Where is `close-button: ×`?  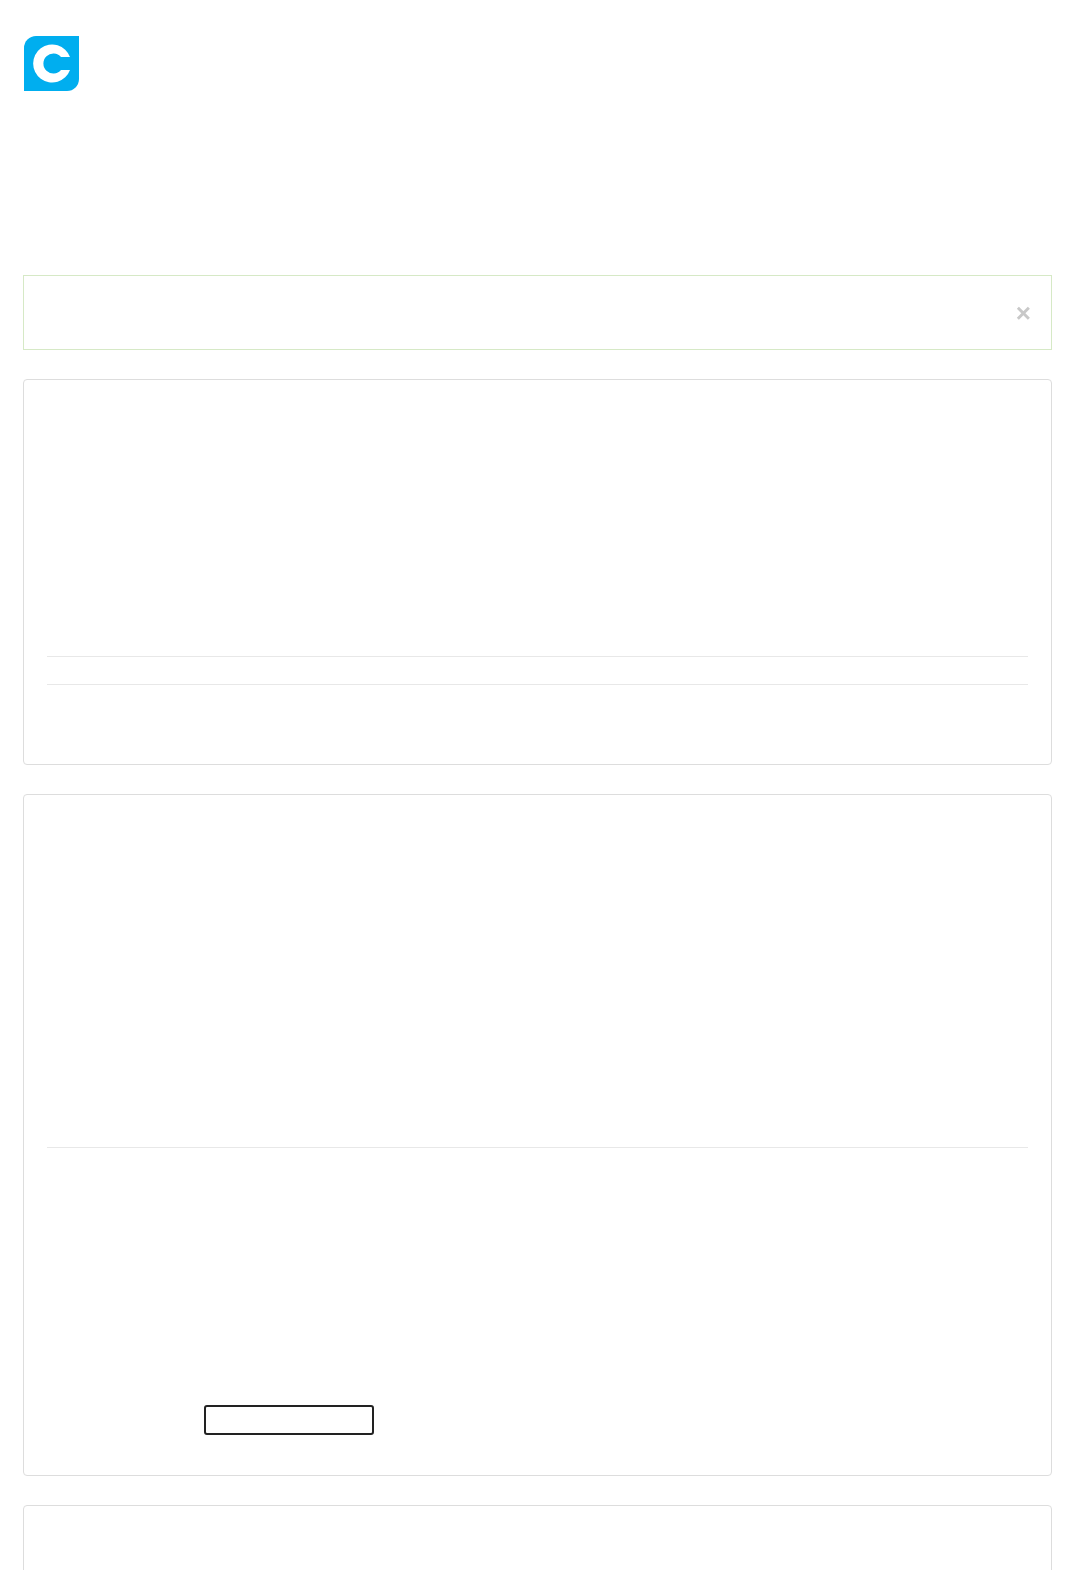 close-button: × is located at coordinates (1023, 312).